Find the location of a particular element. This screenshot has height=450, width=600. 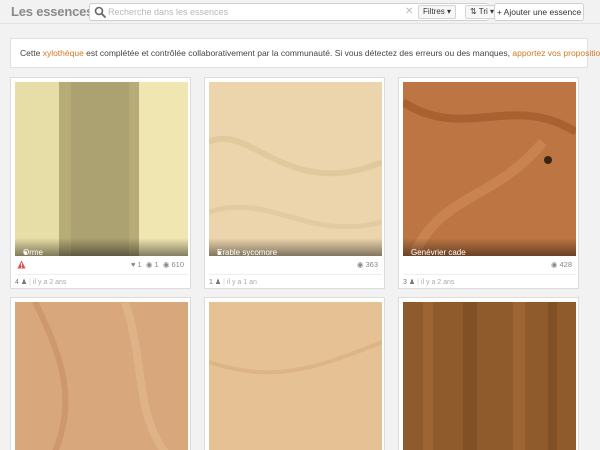

heart-icon: ♥ is located at coordinates (133, 264).